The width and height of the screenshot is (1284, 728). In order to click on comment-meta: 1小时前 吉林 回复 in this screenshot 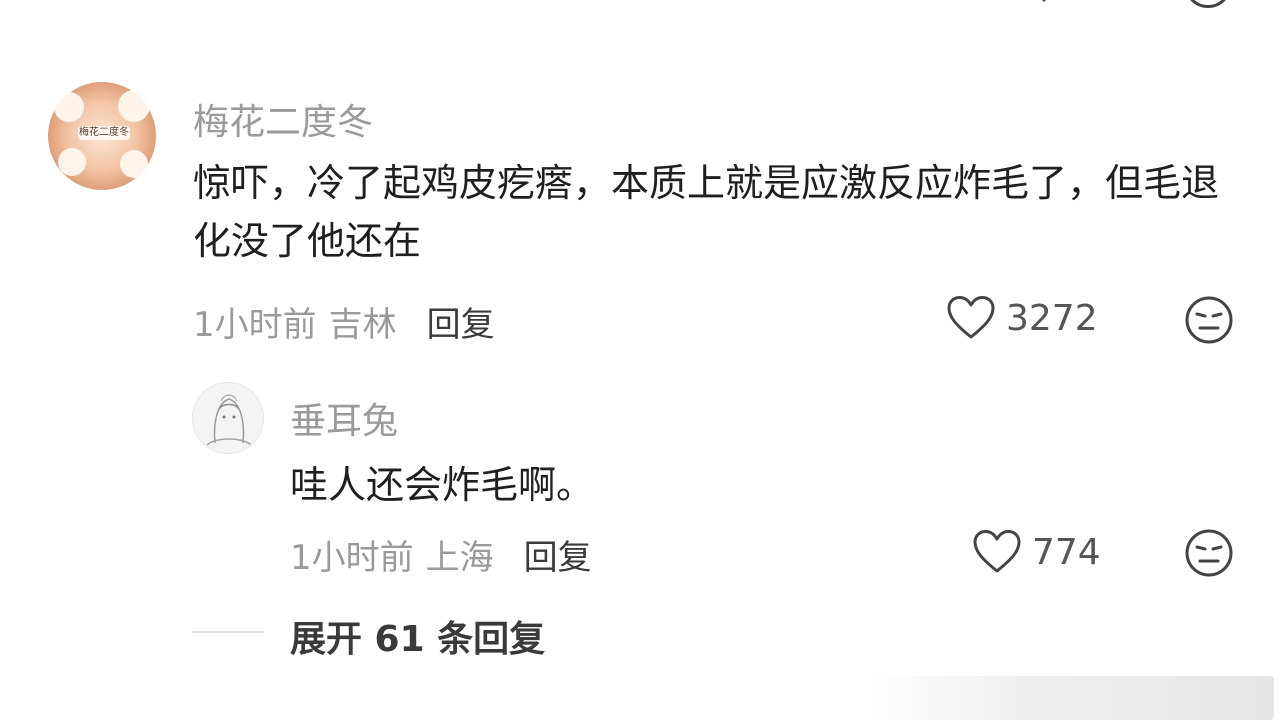, I will do `click(344, 321)`.